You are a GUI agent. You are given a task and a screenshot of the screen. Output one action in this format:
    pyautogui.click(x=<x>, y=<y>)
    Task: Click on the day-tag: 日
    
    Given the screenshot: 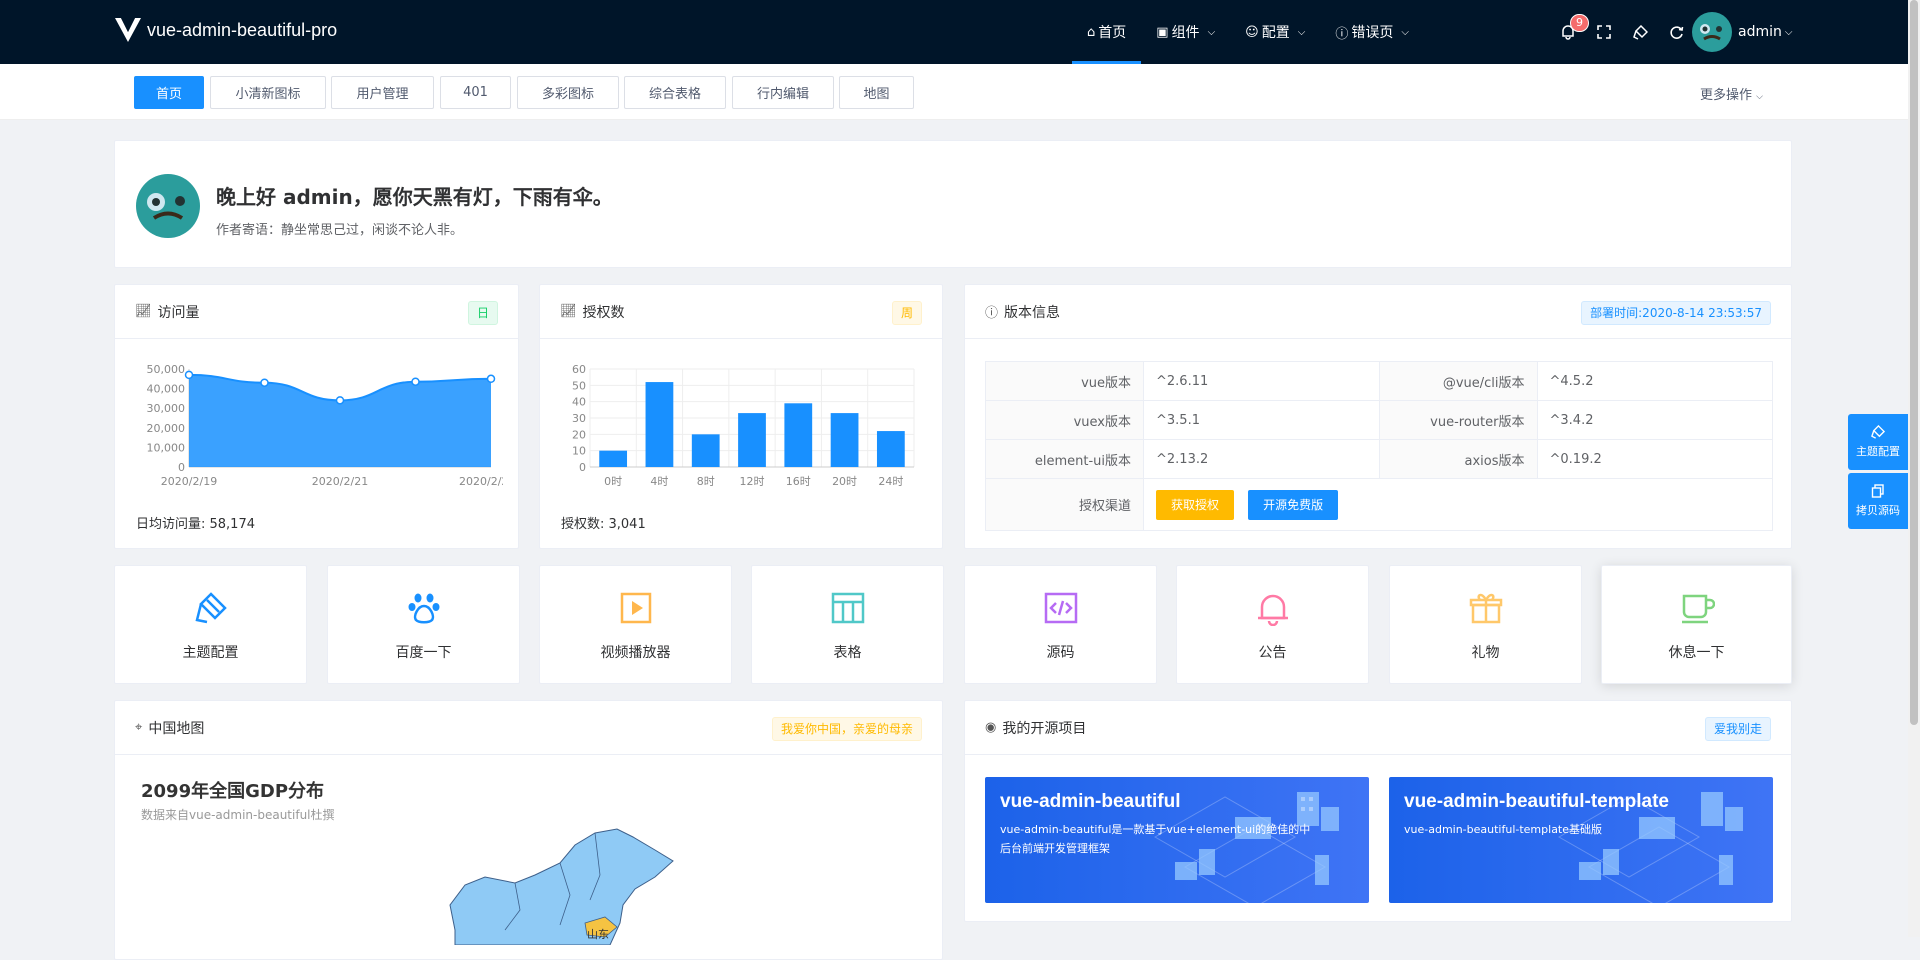 What is the action you would take?
    pyautogui.click(x=482, y=313)
    